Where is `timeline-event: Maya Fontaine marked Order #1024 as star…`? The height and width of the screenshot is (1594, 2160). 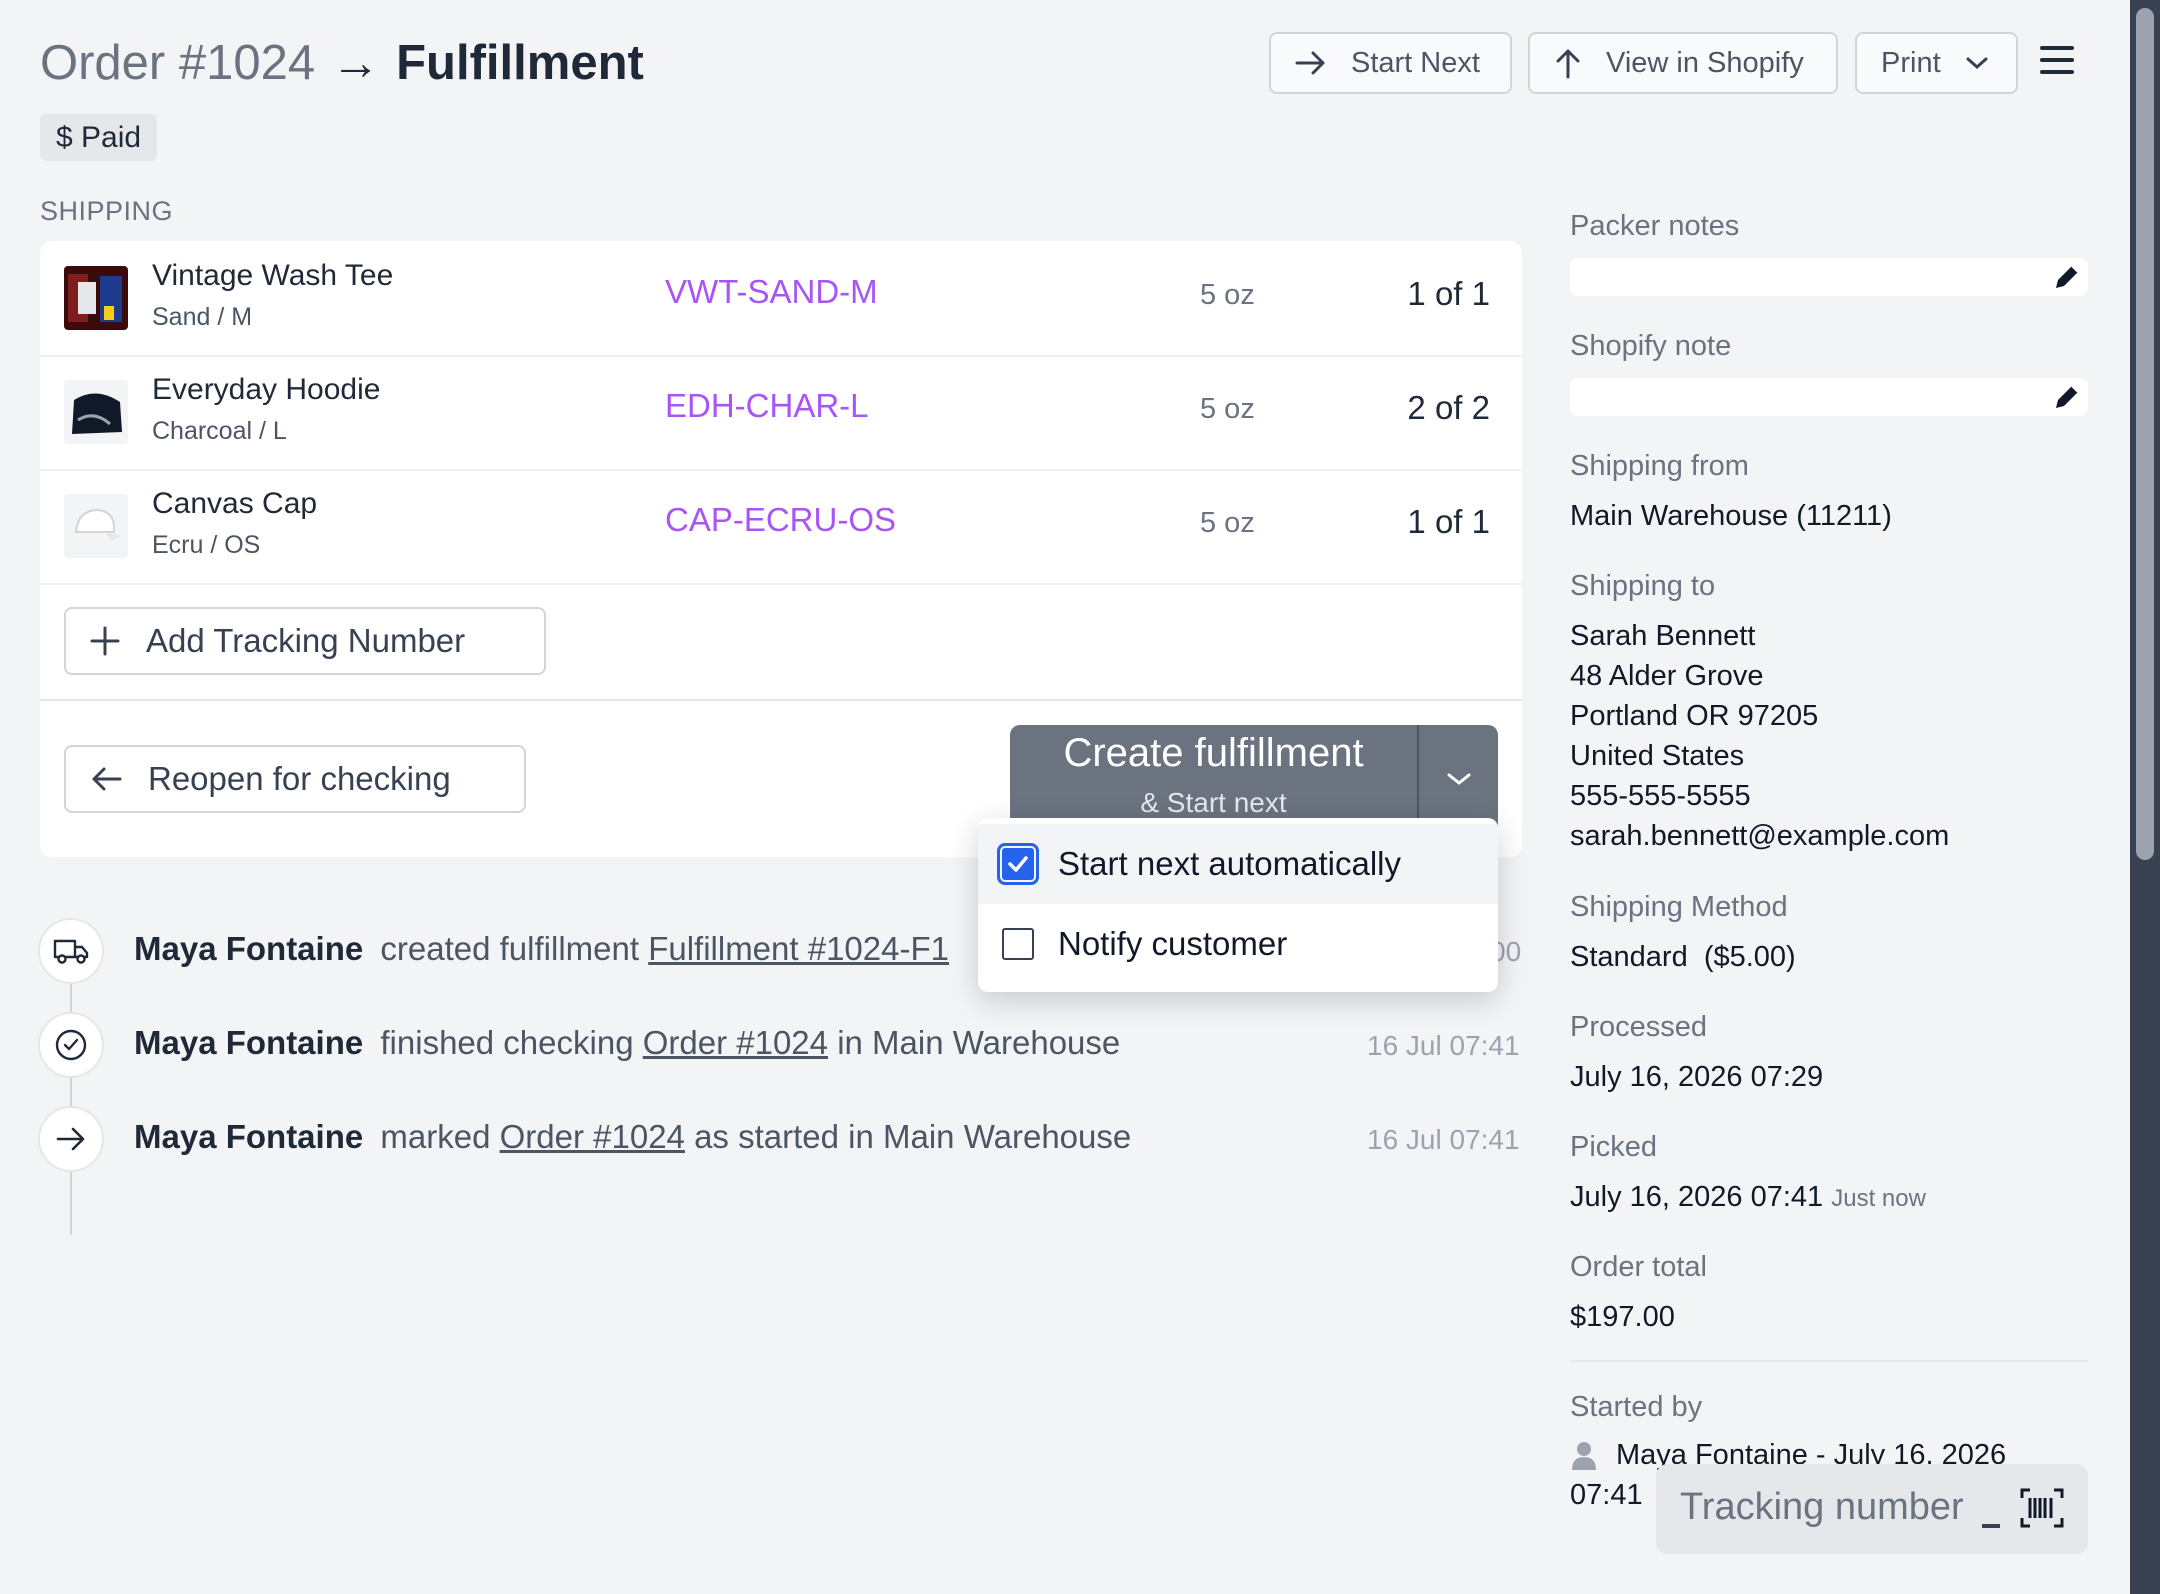 timeline-event: Maya Fontaine marked Order #1024 as star… is located at coordinates (632, 1137).